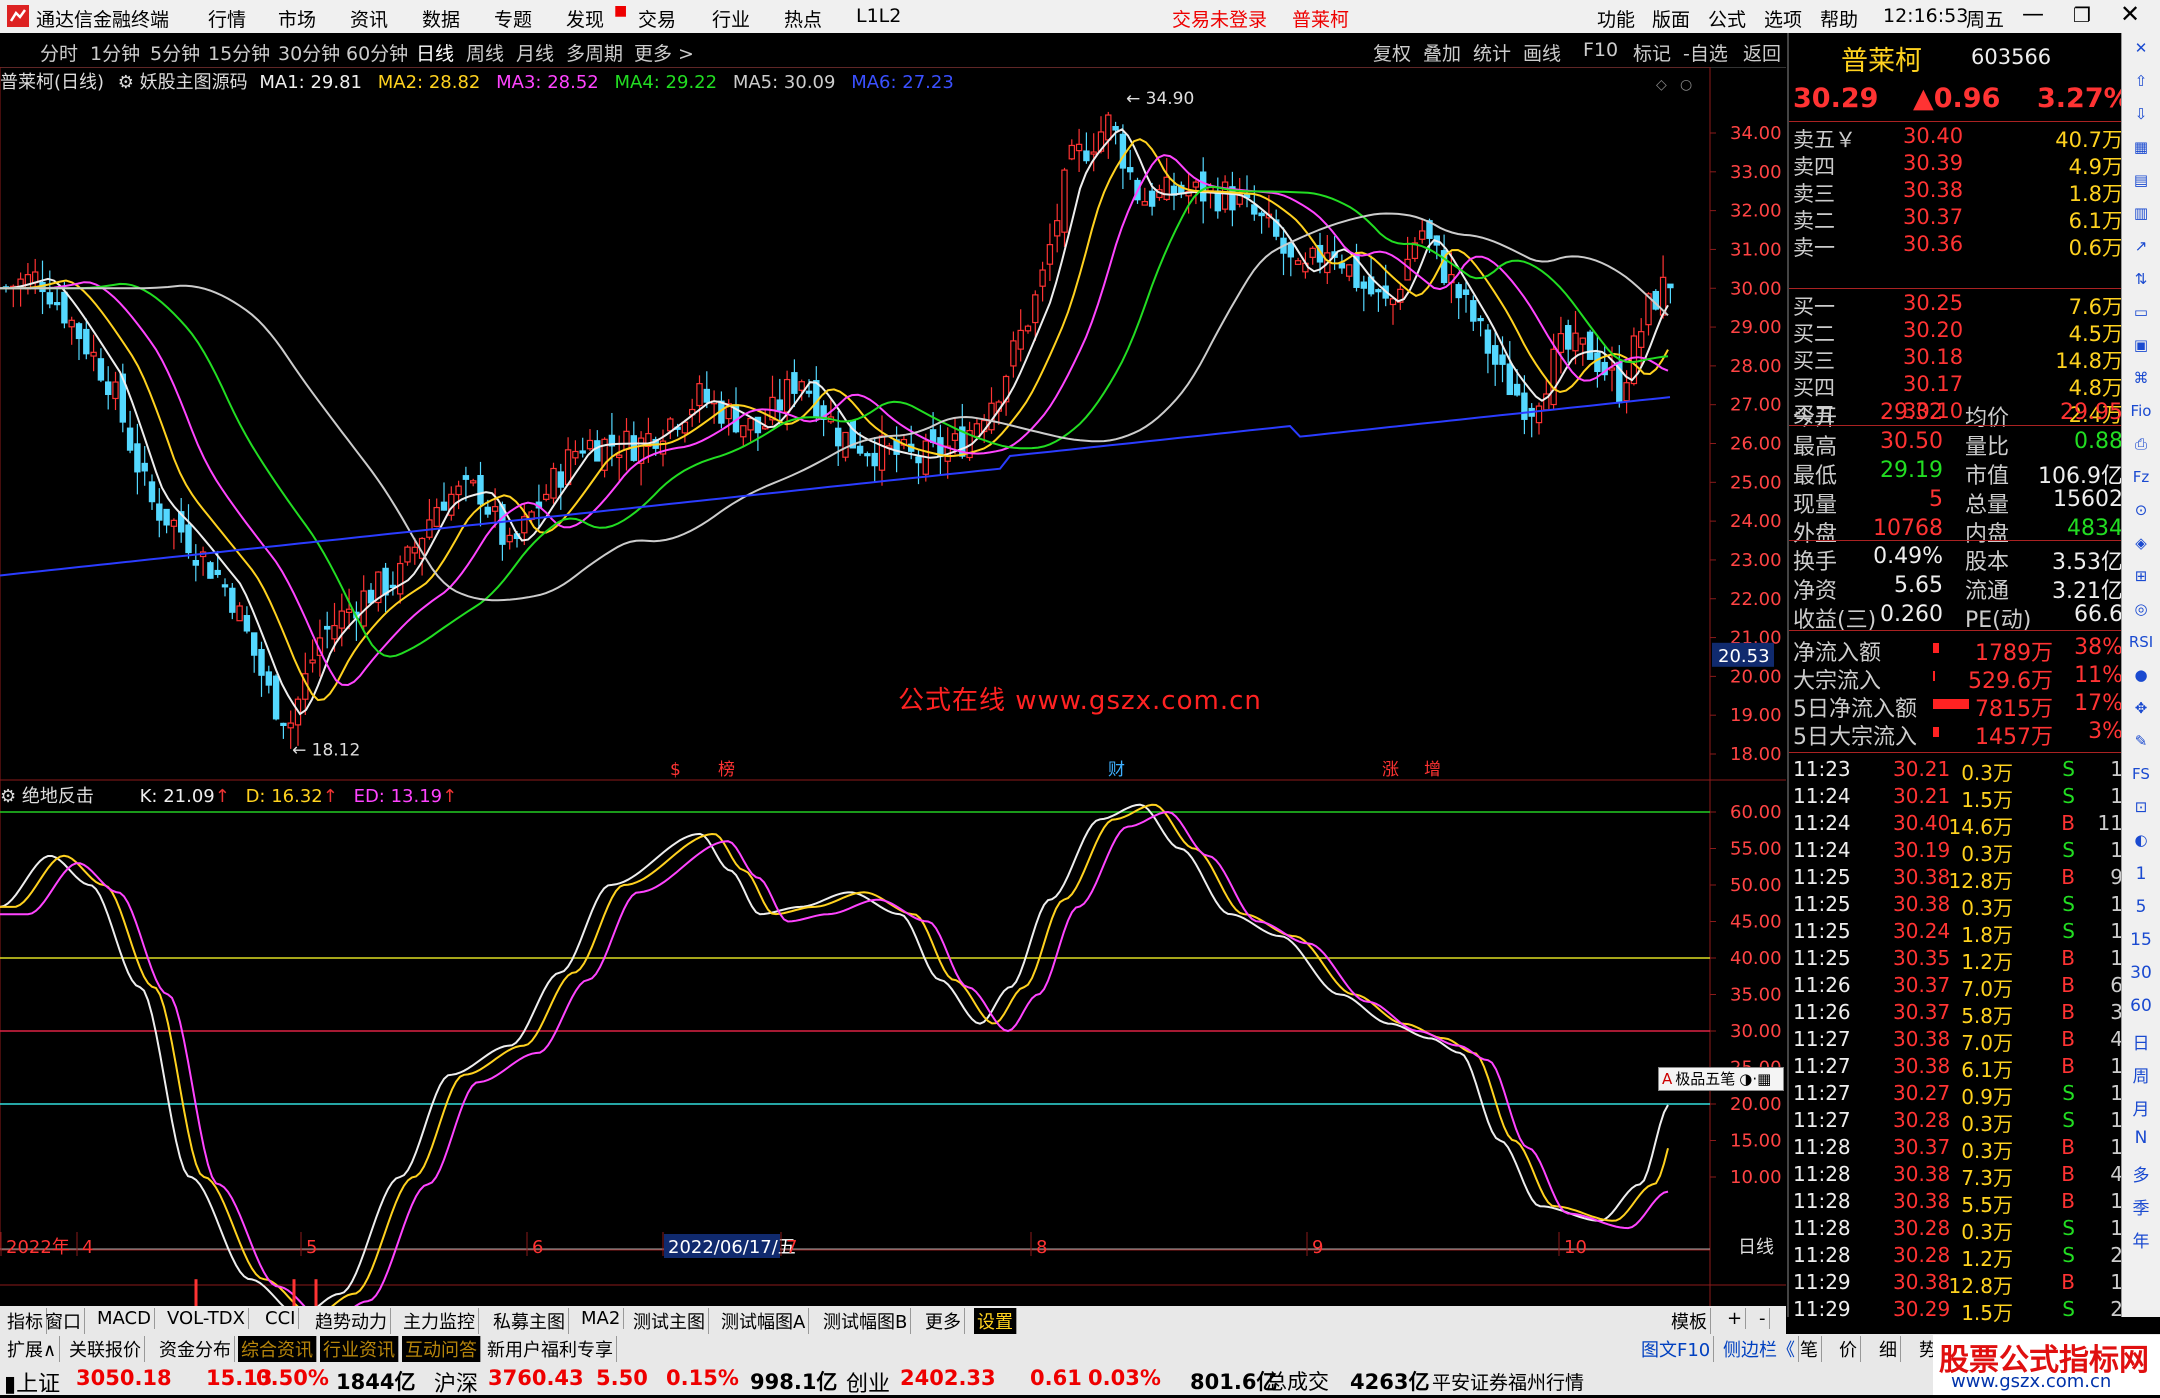  I want to click on panel-icon: ▣, so click(2141, 349).